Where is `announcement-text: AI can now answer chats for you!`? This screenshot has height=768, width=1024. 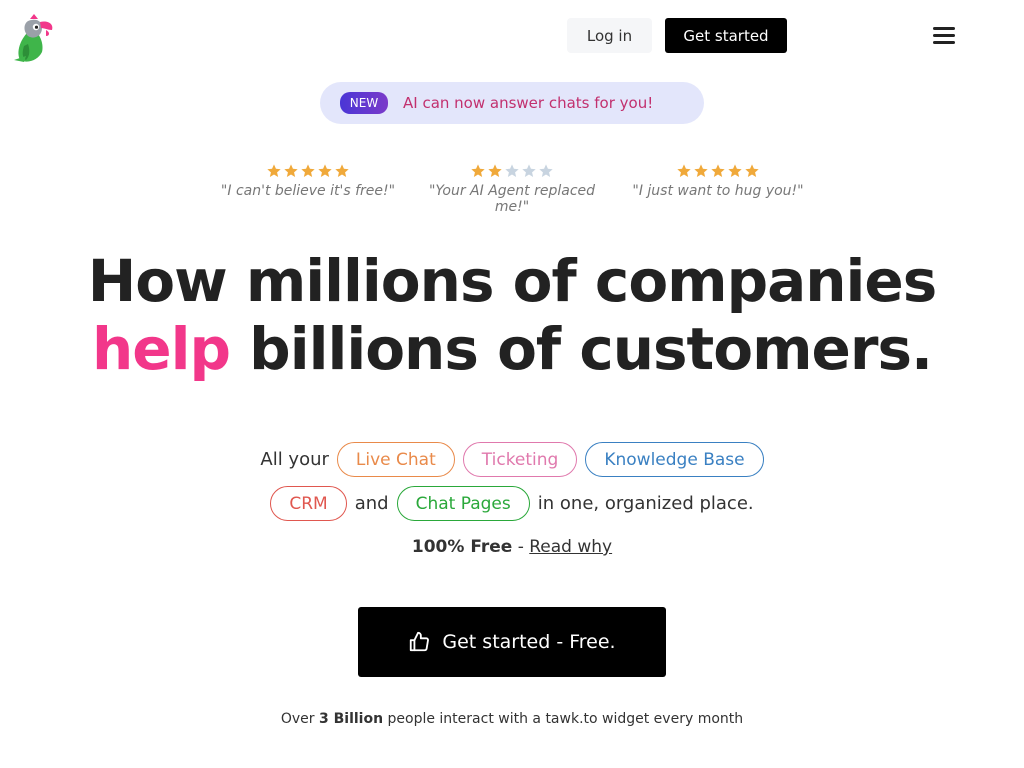
announcement-text: AI can now answer chats for you! is located at coordinates (528, 103).